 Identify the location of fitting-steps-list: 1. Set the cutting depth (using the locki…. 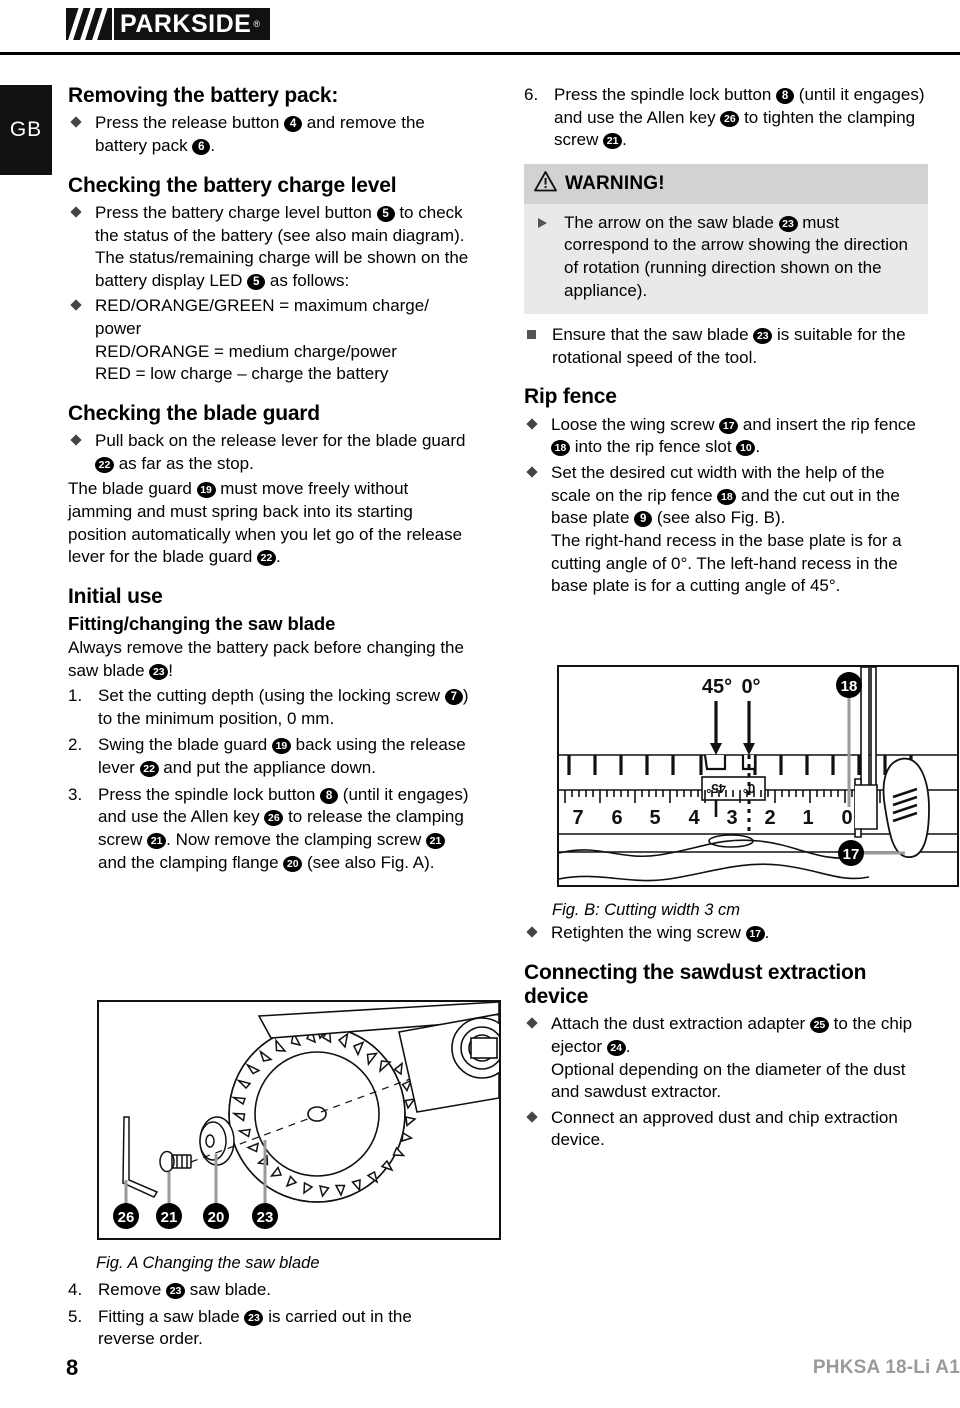
(270, 779).